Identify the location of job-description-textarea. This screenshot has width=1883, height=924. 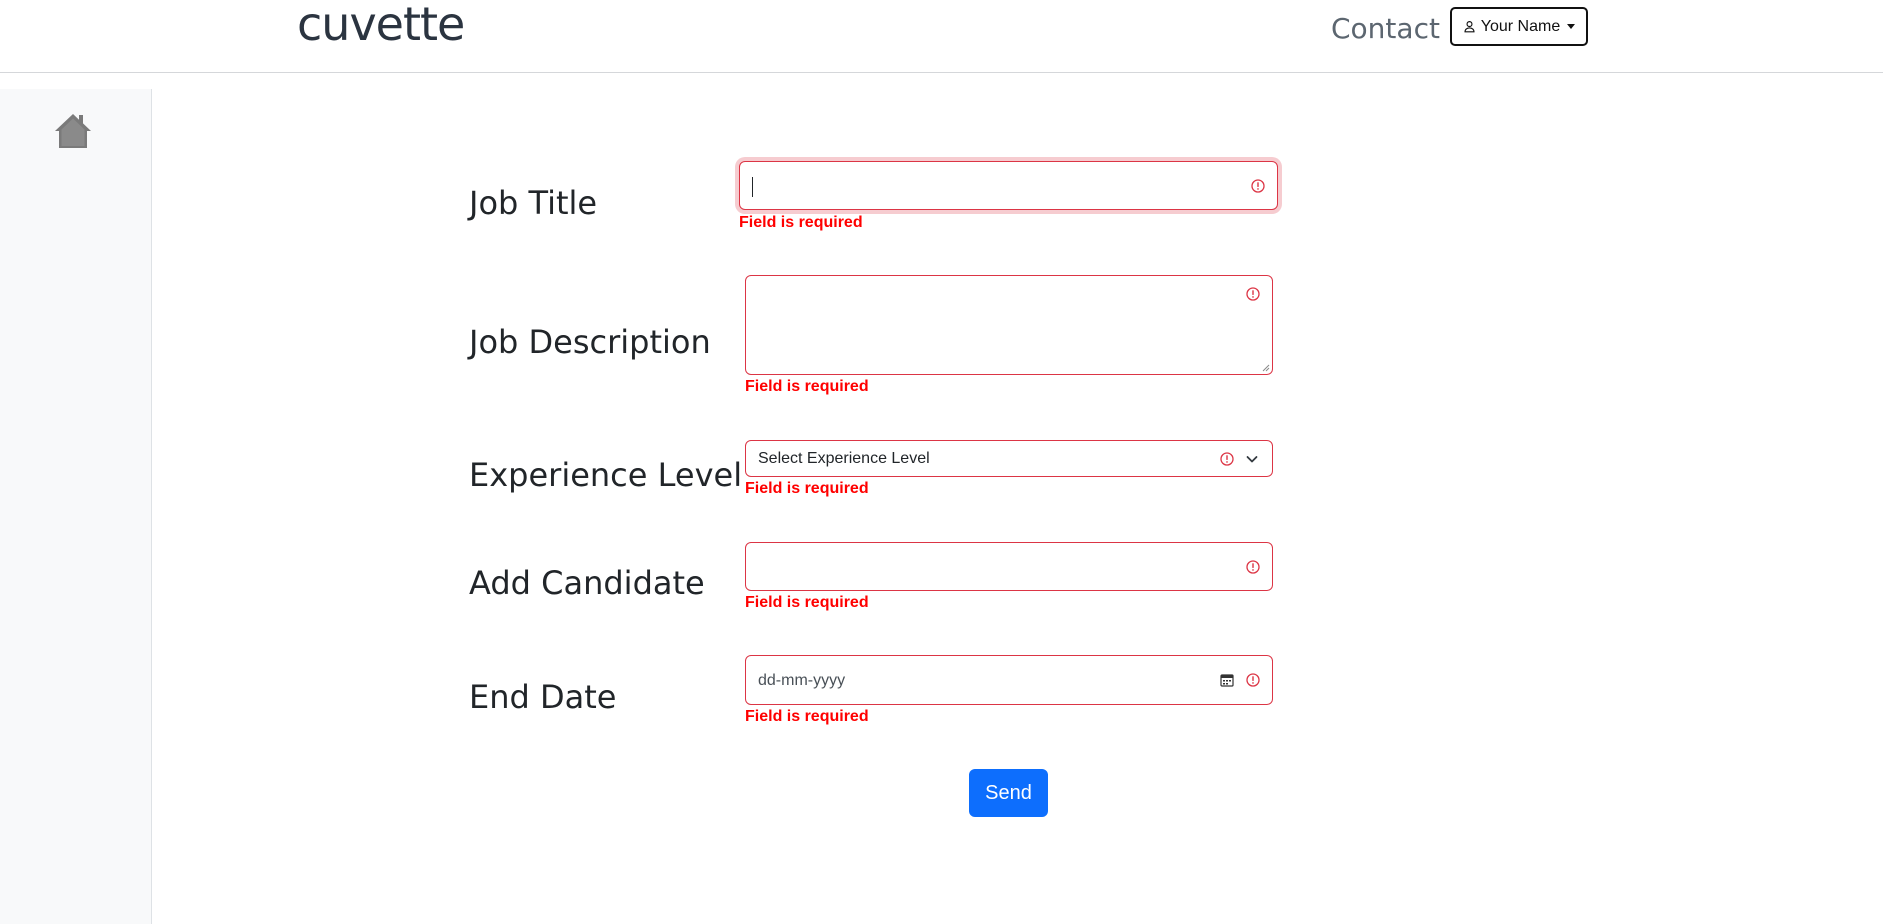
(1009, 325).